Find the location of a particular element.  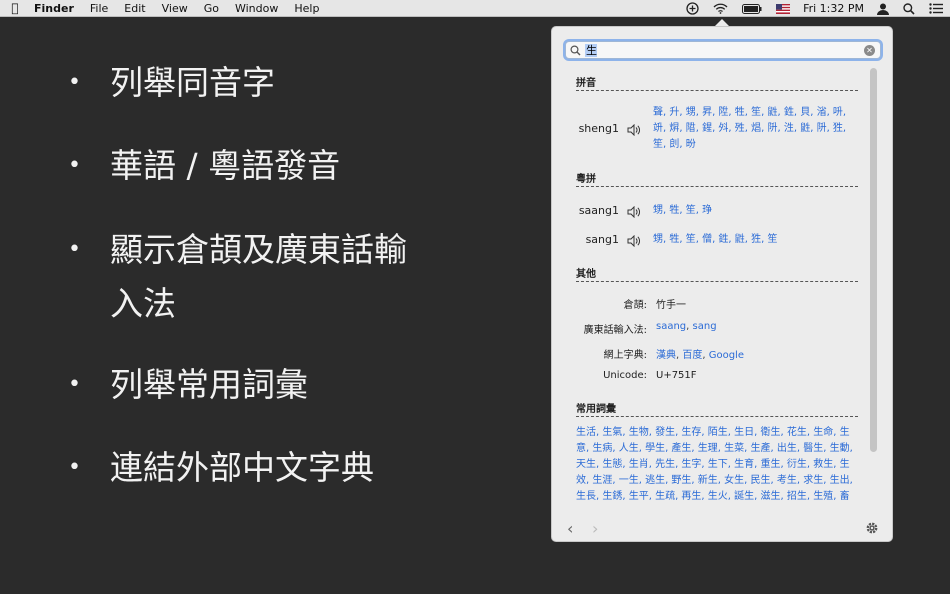

cangjie-value: 竹手一 is located at coordinates (671, 305).